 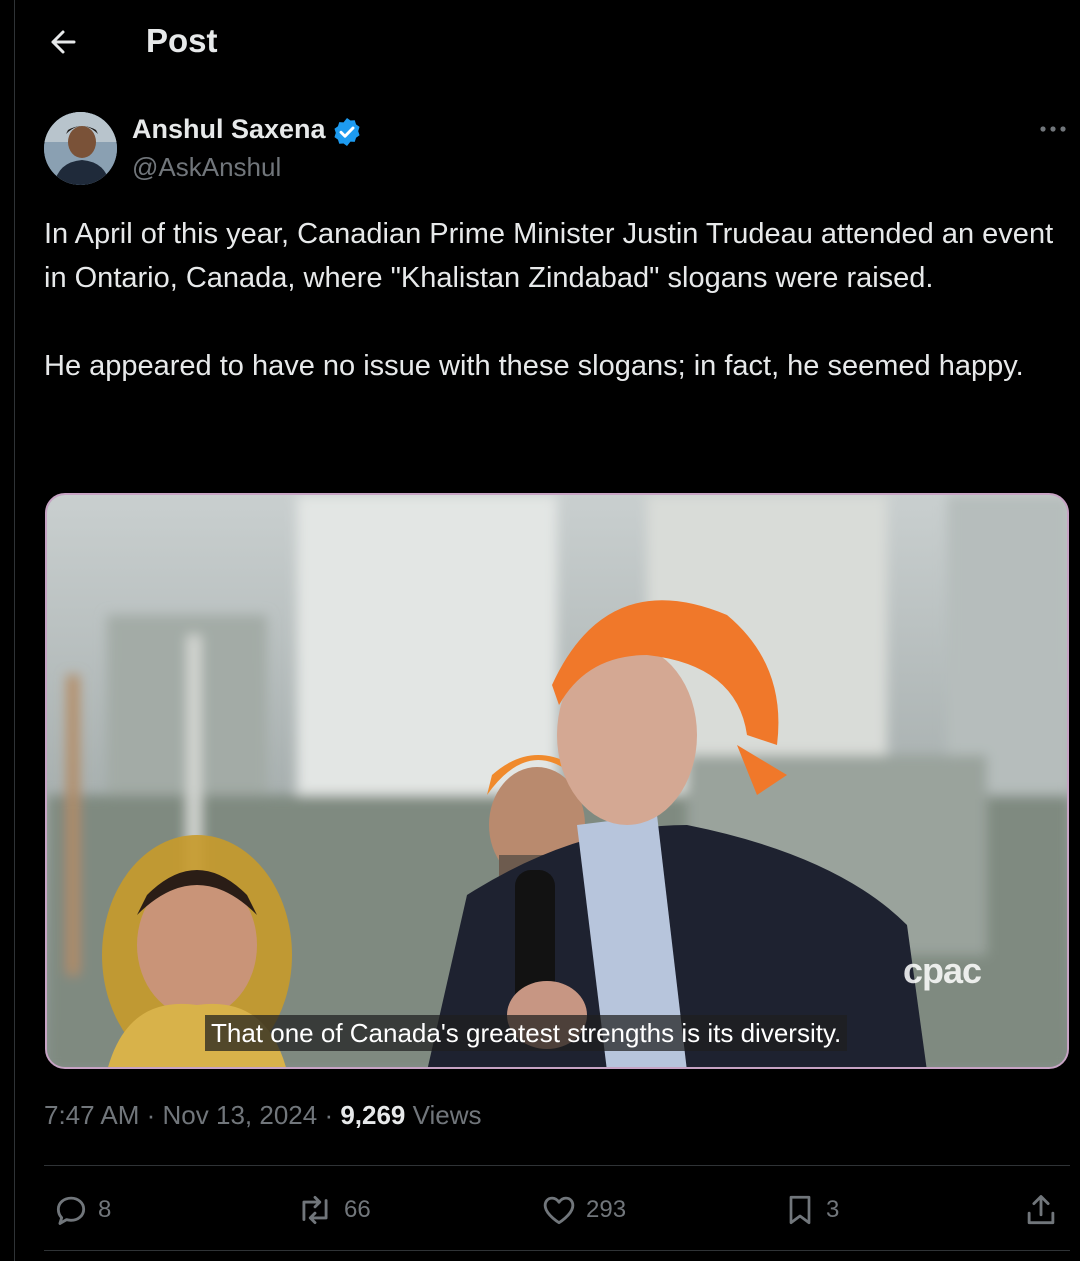 What do you see at coordinates (105, 1209) in the screenshot?
I see `reply-count: 8` at bounding box center [105, 1209].